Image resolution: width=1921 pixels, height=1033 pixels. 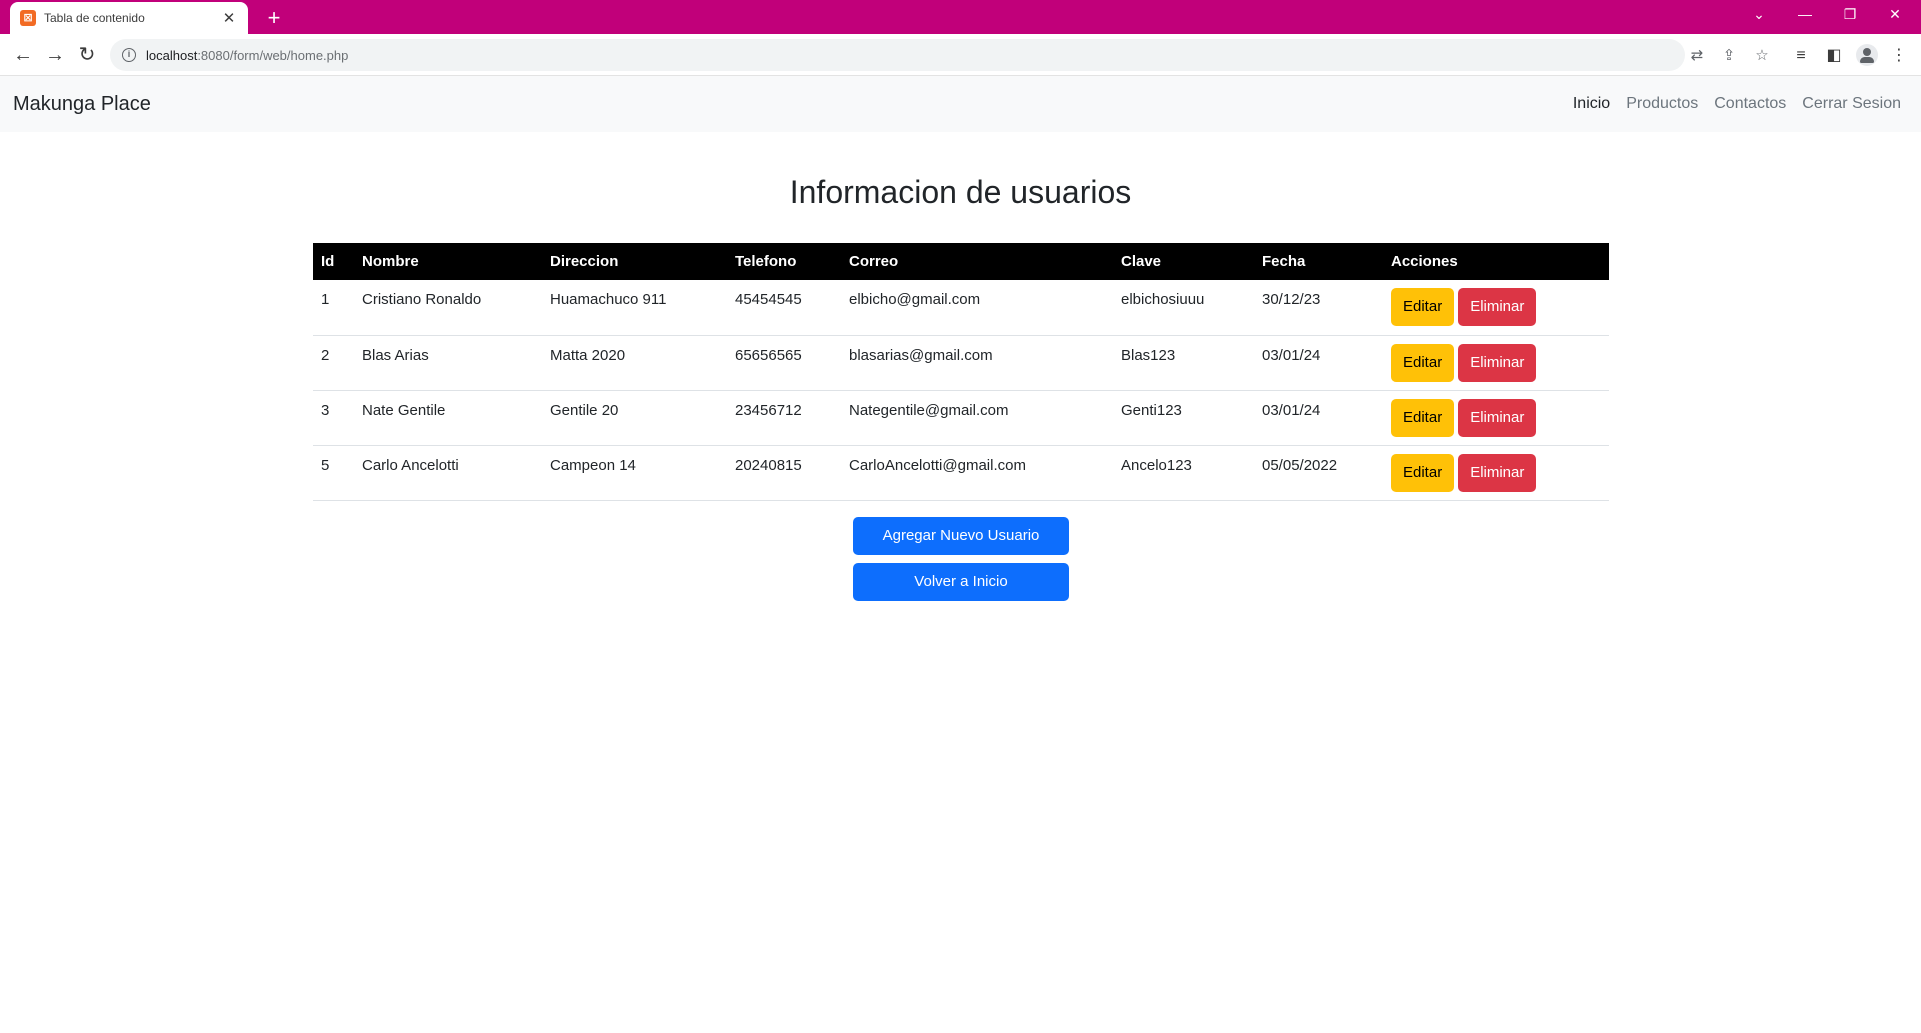 I want to click on nav-link-productos: Productos, so click(x=1662, y=104).